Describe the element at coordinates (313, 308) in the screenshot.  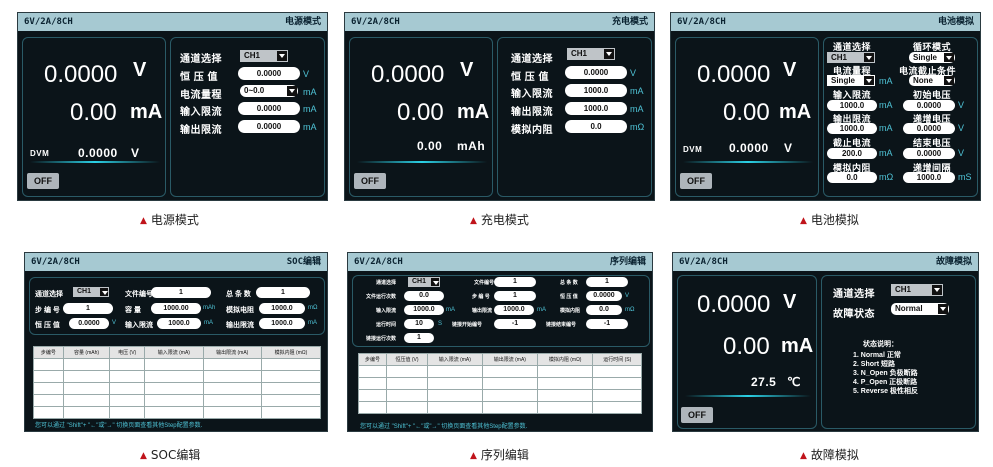
I see `sim-res-unit: mΩ` at that location.